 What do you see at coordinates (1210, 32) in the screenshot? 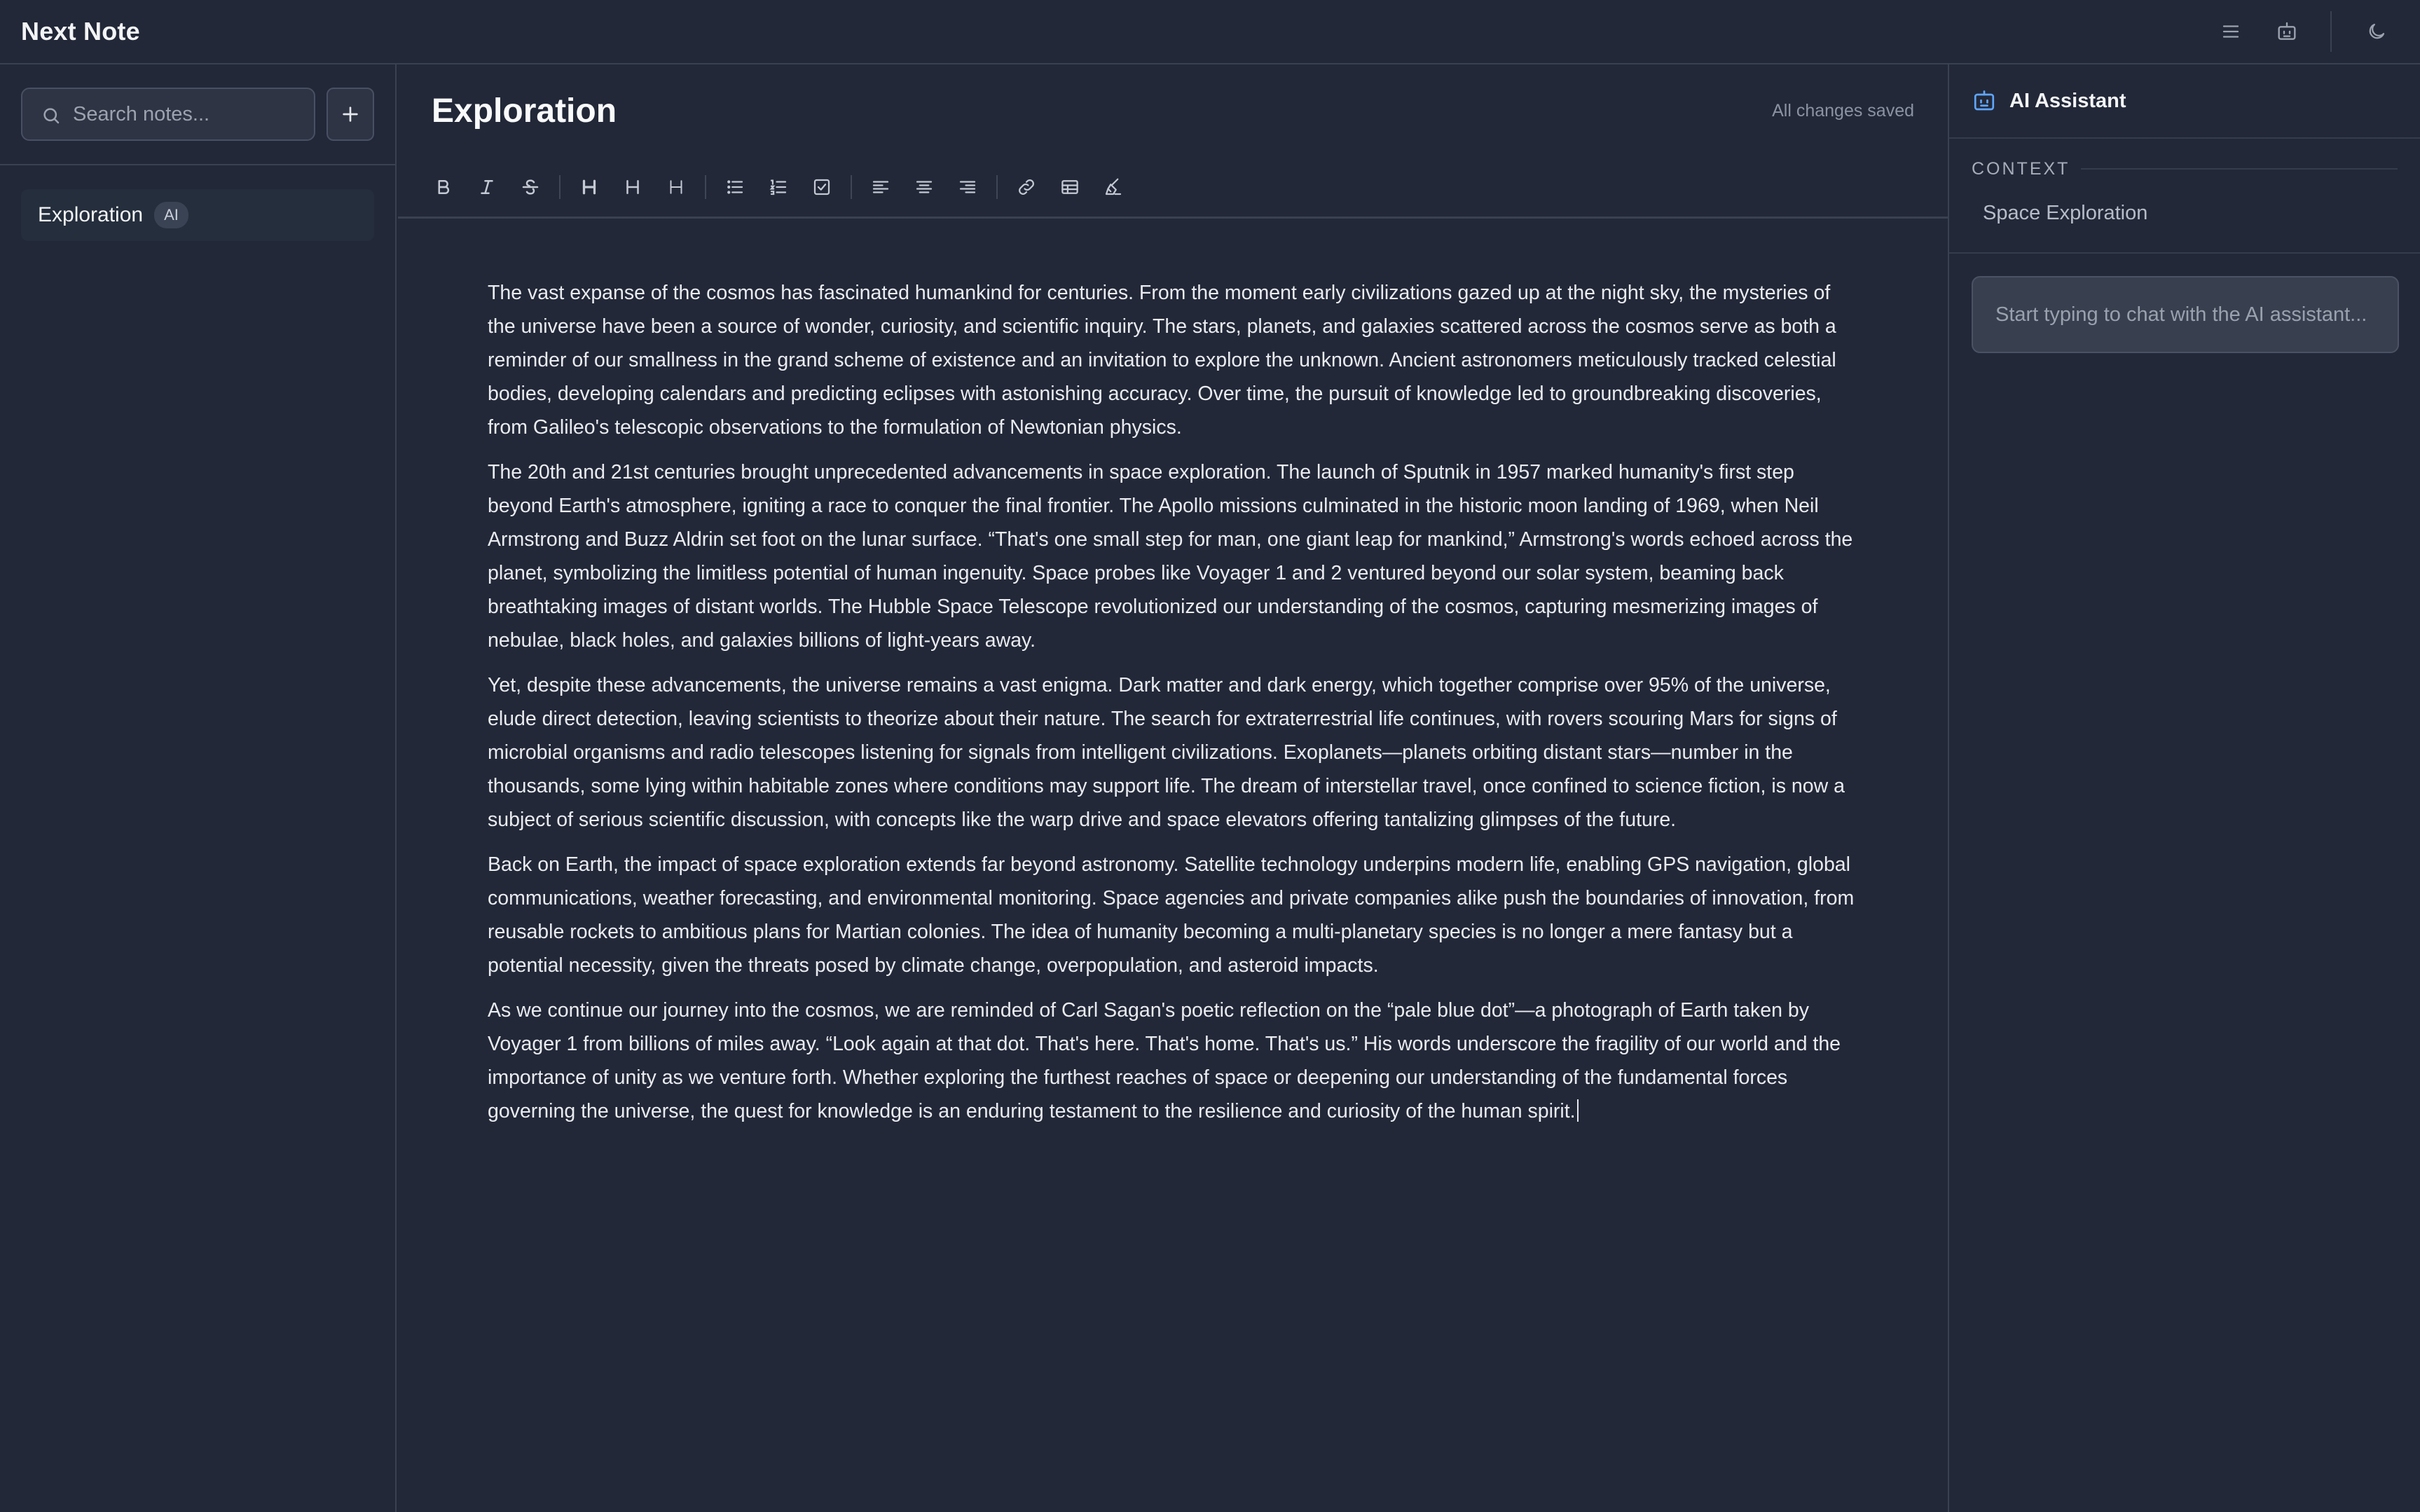
I see `top-bar: Next Note` at bounding box center [1210, 32].